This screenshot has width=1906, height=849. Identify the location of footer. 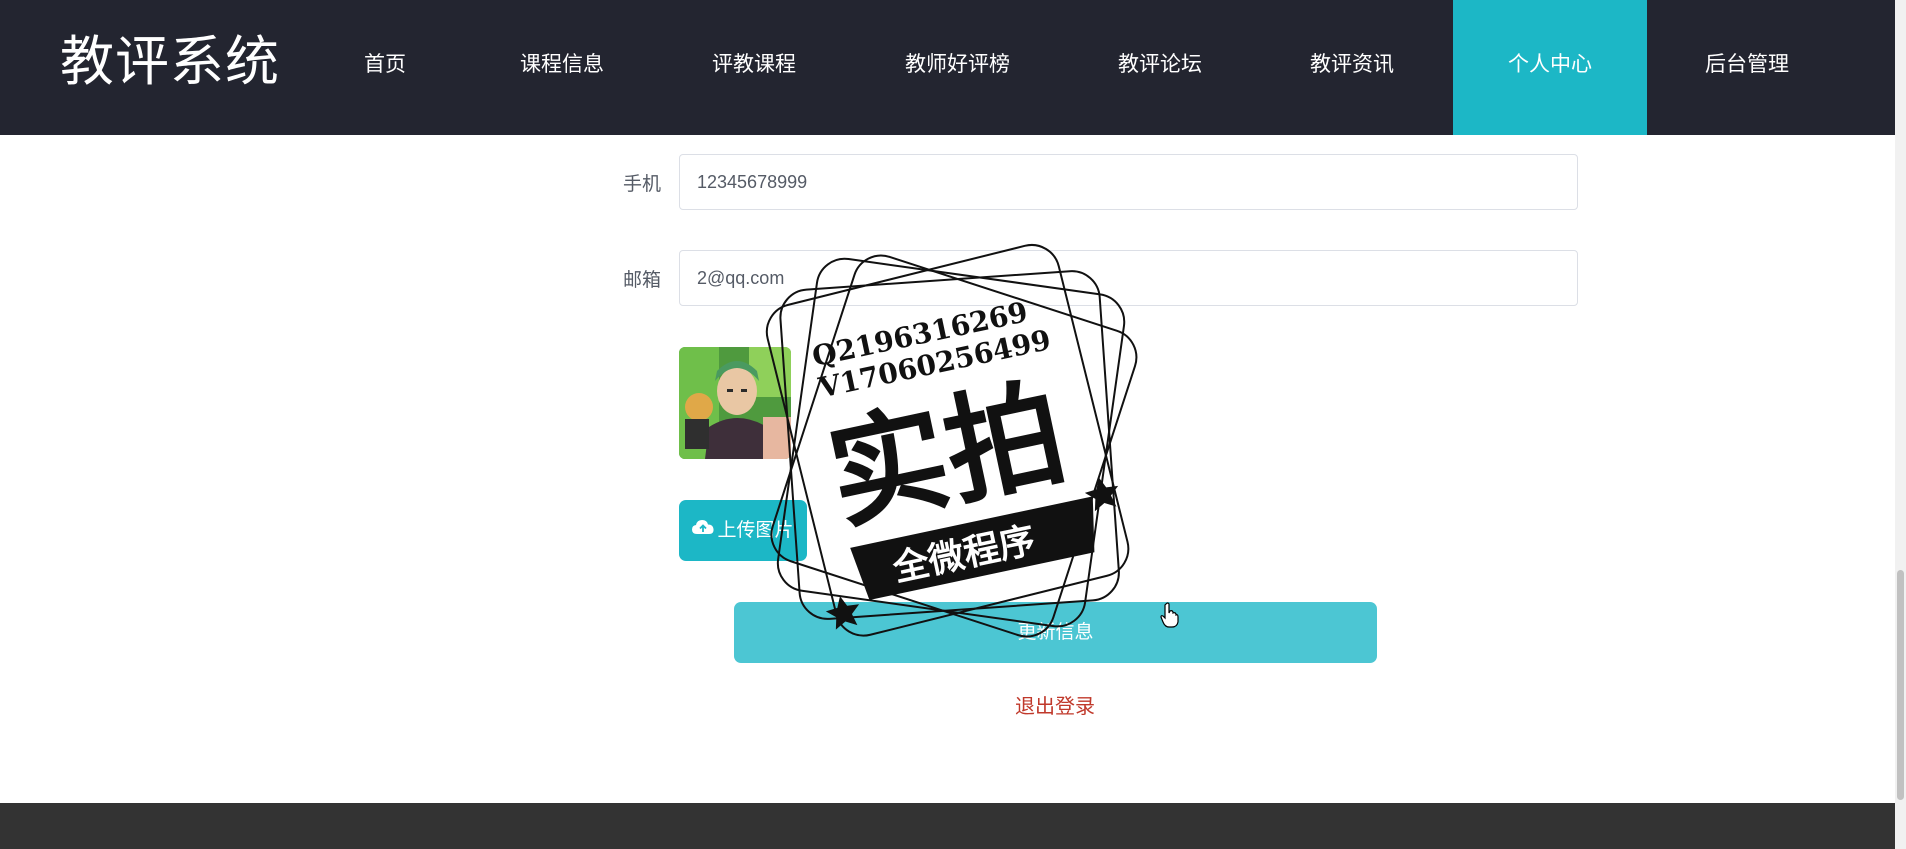
(947, 826).